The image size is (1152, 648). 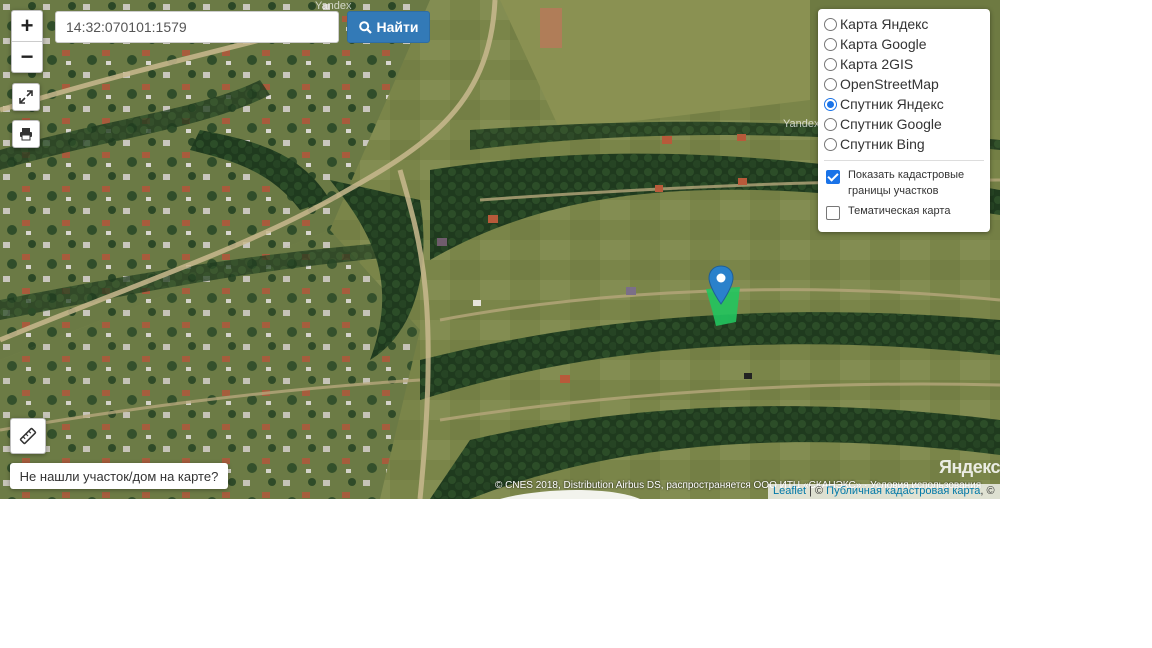 What do you see at coordinates (833, 213) in the screenshot?
I see `thematic-map-checkbox` at bounding box center [833, 213].